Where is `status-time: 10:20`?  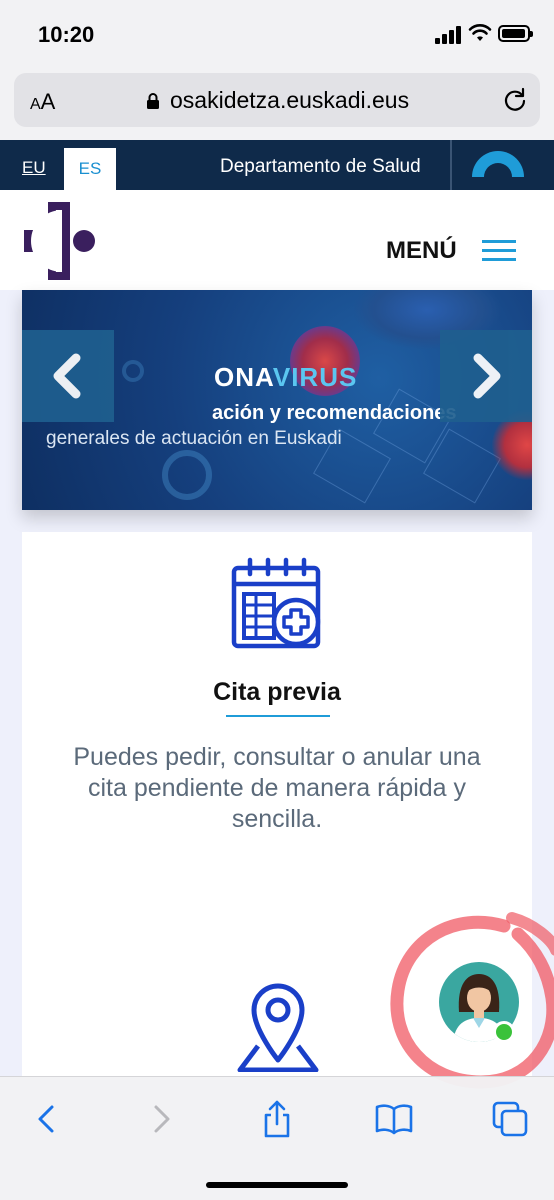 status-time: 10:20 is located at coordinates (66, 34).